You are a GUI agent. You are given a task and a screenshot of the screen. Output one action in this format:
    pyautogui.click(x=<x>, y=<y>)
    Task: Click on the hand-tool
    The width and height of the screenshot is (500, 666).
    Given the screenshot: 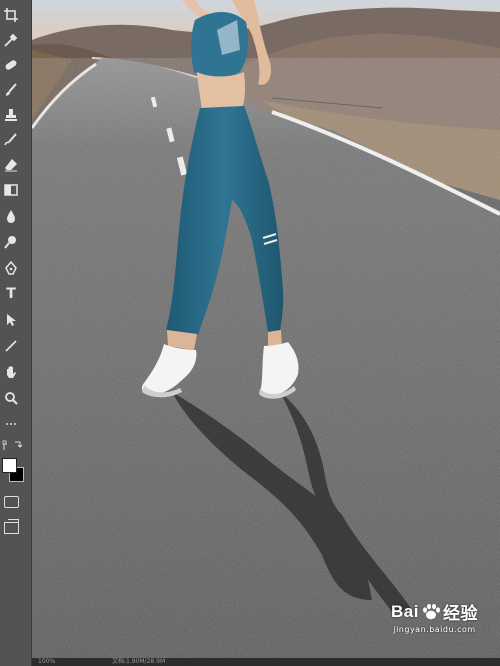 What is the action you would take?
    pyautogui.click(x=11, y=372)
    